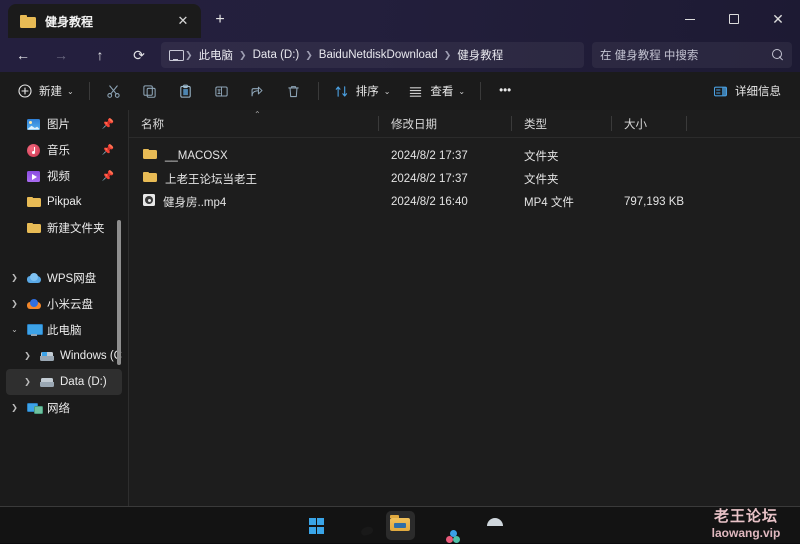  What do you see at coordinates (505, 91) in the screenshot?
I see `more-options-button: •••` at bounding box center [505, 91].